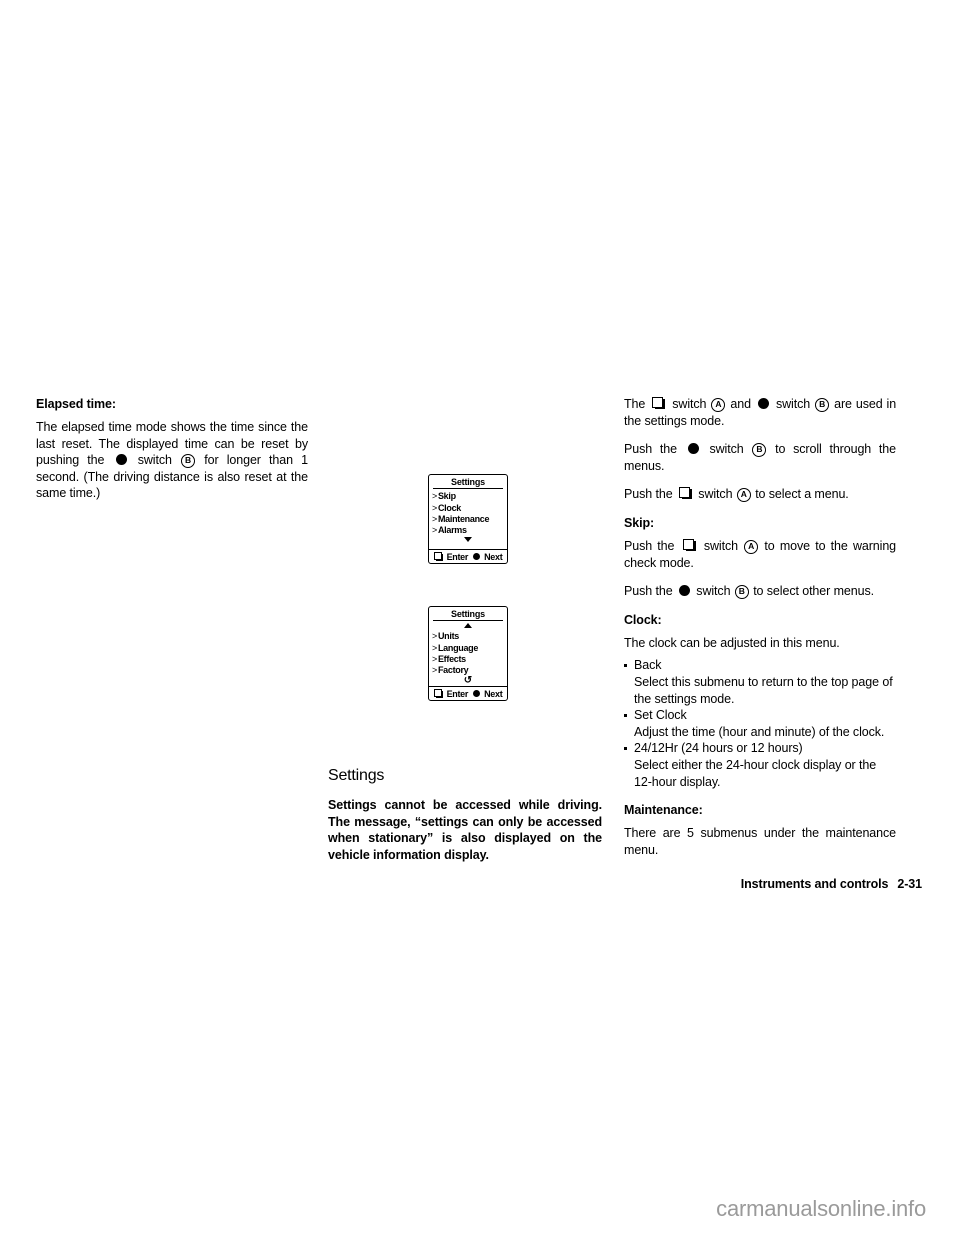  I want to click on lcd-menu-item-clock: >Clock, so click(469, 508).